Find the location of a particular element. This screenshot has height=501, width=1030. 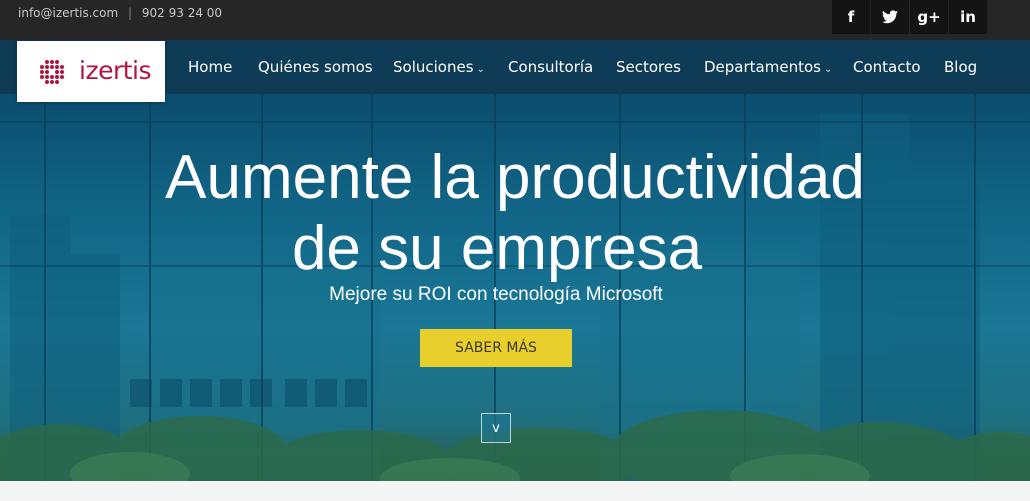

scroll-down-button: v is located at coordinates (496, 428).